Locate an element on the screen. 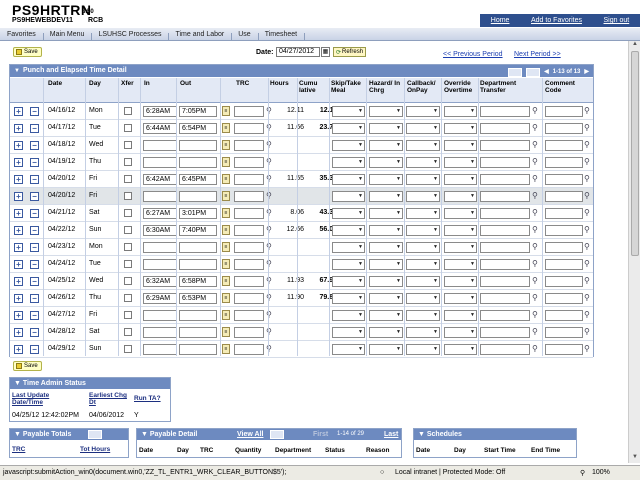  out-time-input: 6:45PM is located at coordinates (198, 179).